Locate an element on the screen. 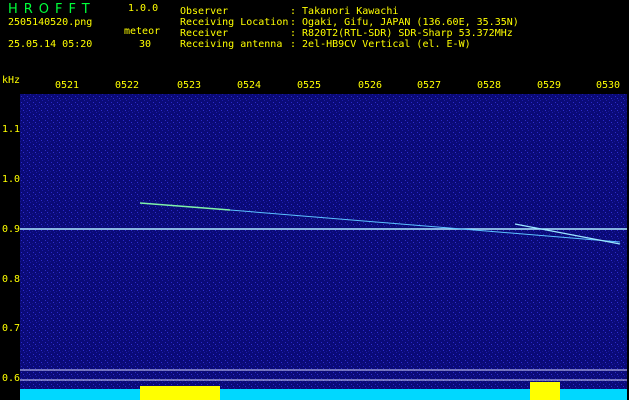  x-tick-0524: 0524 is located at coordinates (249, 85).